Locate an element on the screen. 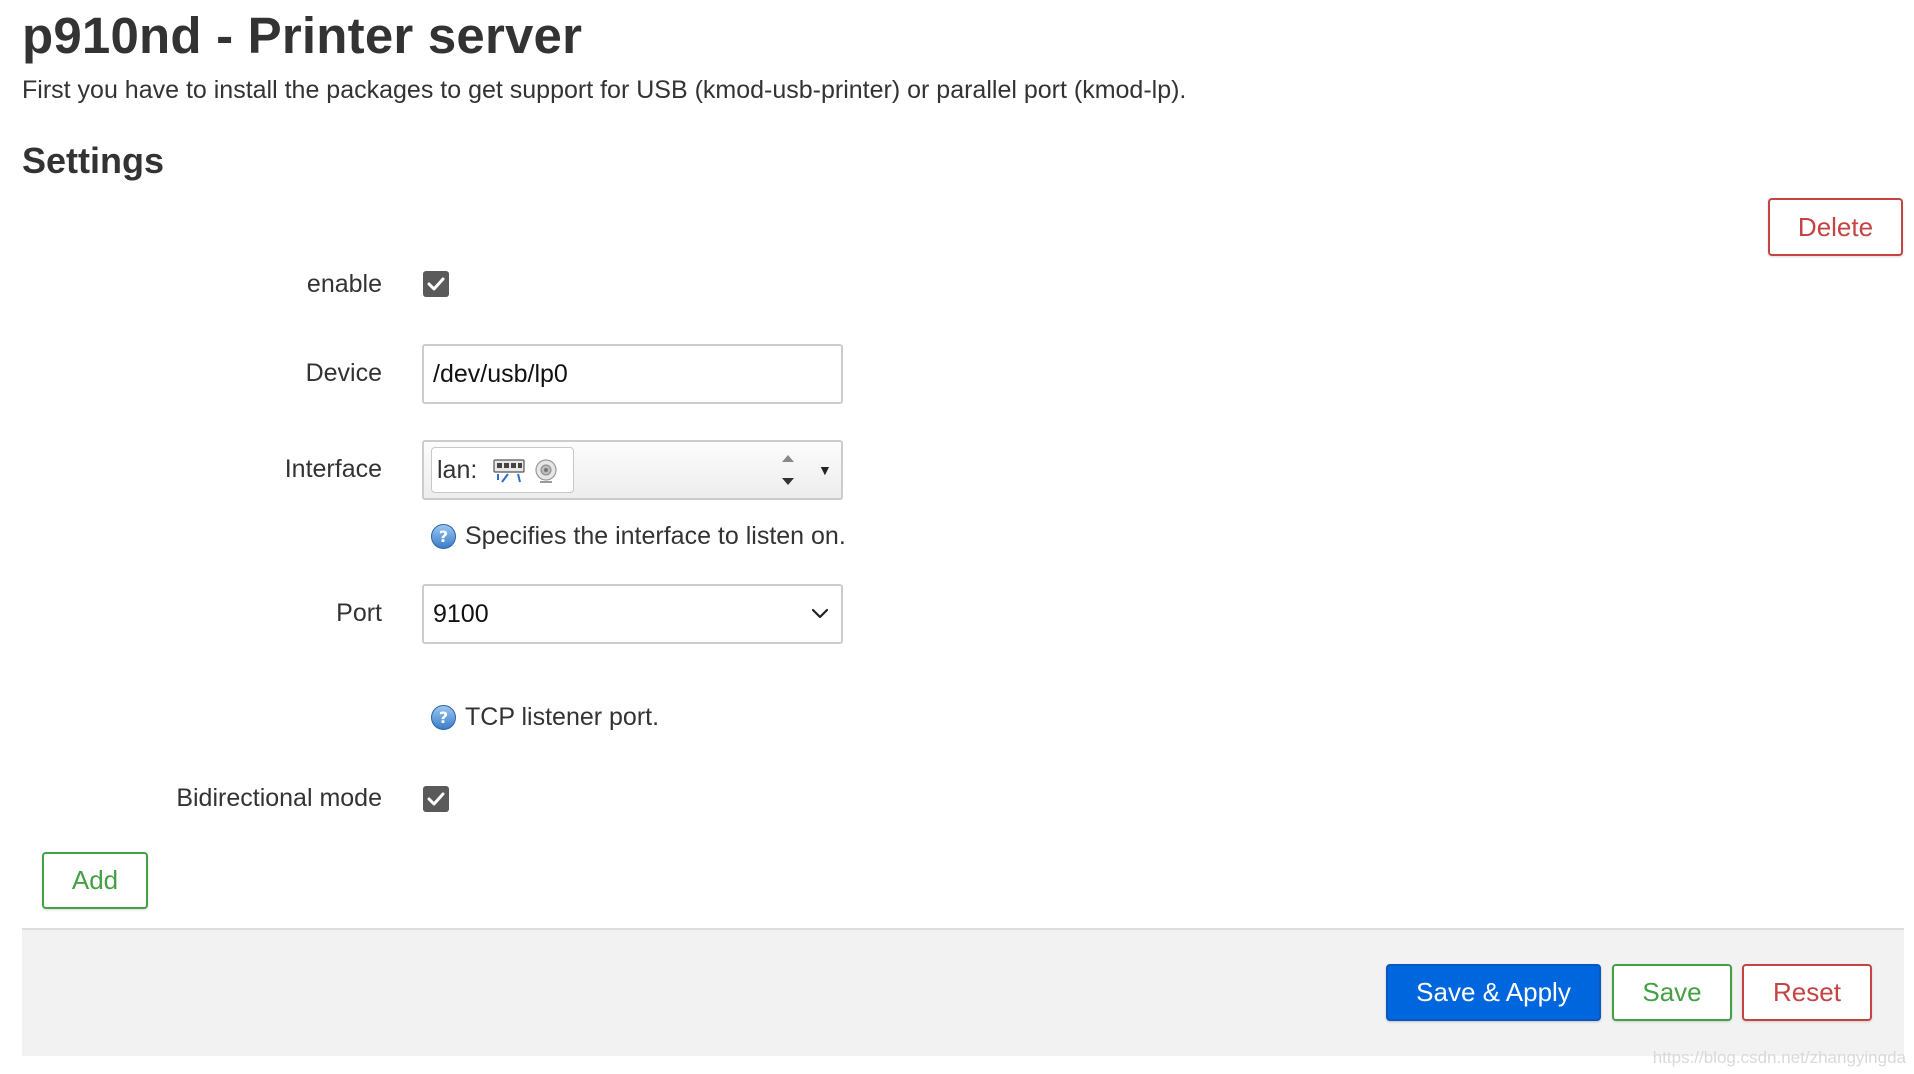 The width and height of the screenshot is (1914, 1074). interface-label: Interface is located at coordinates (333, 469).